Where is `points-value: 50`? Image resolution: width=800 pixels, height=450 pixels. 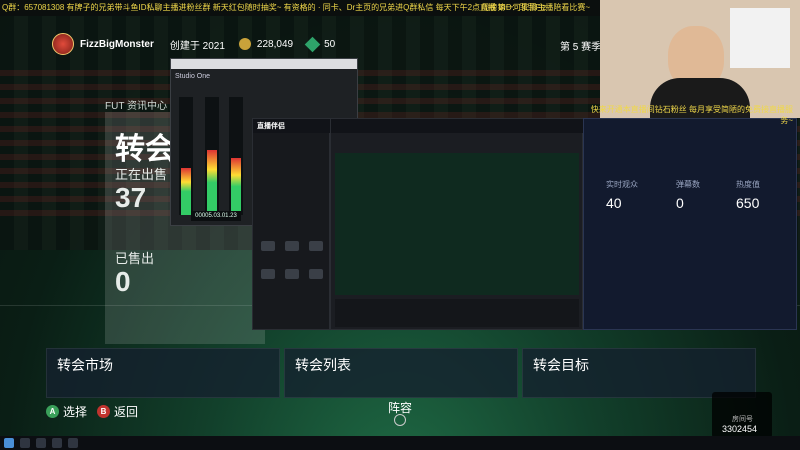
points-value: 50 is located at coordinates (330, 44).